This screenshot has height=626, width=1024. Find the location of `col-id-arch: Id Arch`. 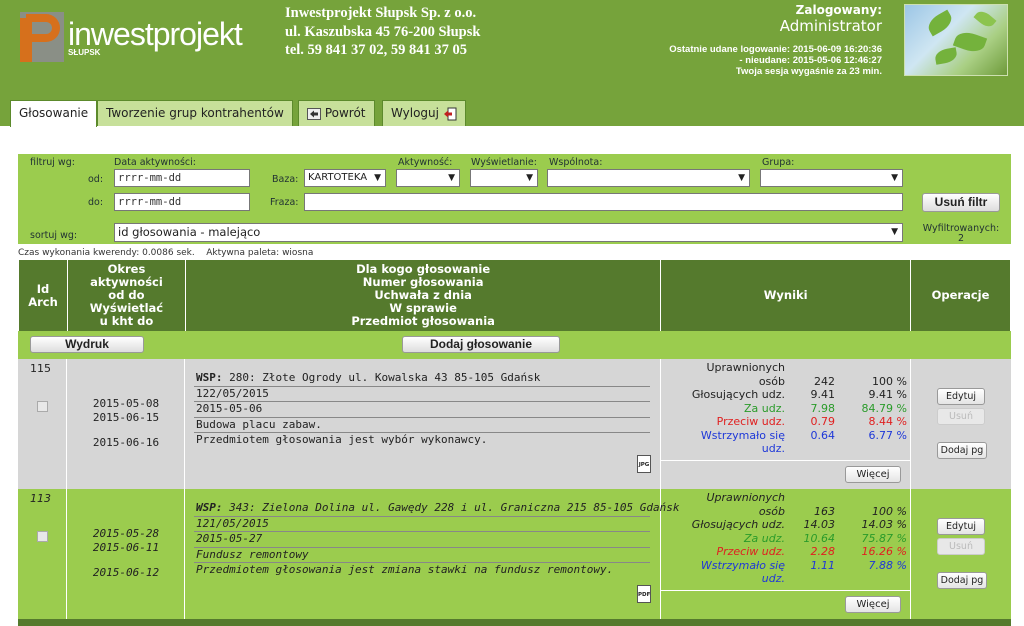

col-id-arch: Id Arch is located at coordinates (43, 295).